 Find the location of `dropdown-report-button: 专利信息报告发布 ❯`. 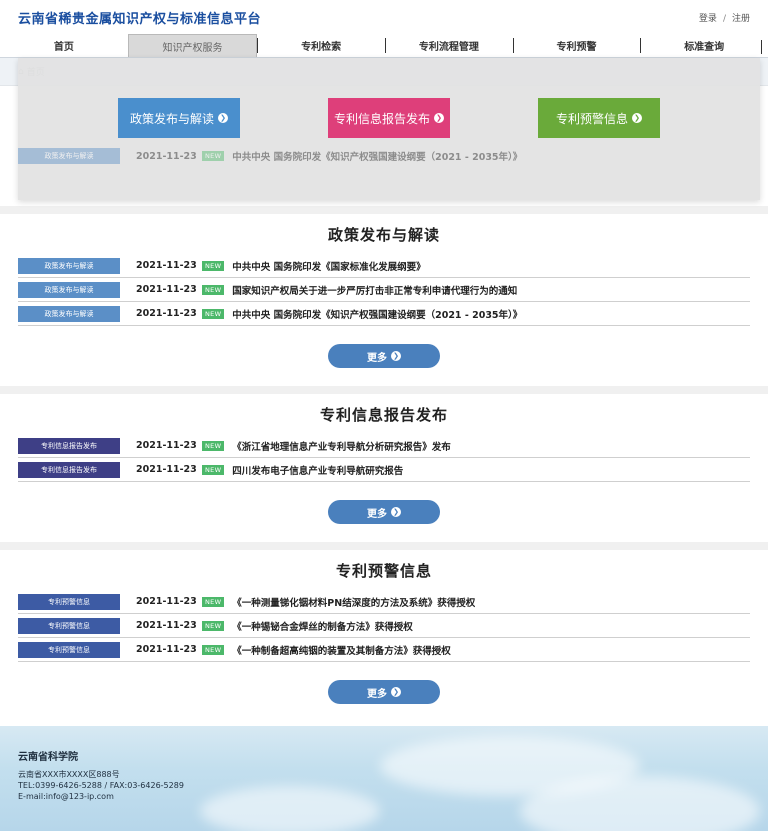

dropdown-report-button: 专利信息报告发布 ❯ is located at coordinates (389, 118).